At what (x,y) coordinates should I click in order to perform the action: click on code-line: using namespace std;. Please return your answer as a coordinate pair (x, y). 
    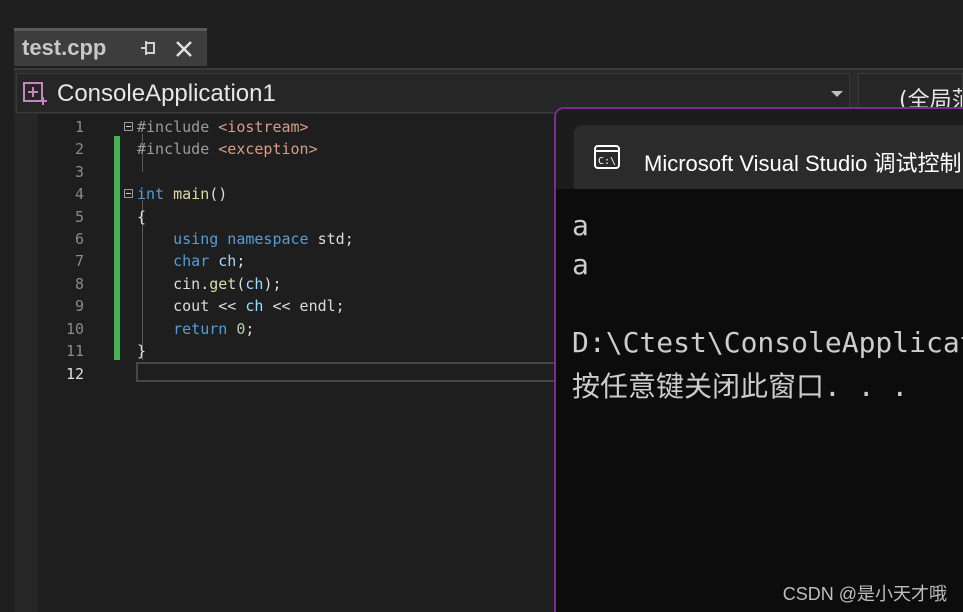
    Looking at the image, I should click on (263, 239).